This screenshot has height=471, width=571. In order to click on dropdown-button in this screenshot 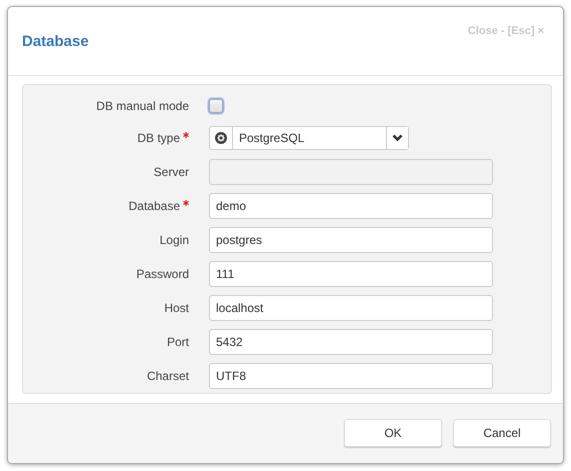, I will do `click(397, 138)`.